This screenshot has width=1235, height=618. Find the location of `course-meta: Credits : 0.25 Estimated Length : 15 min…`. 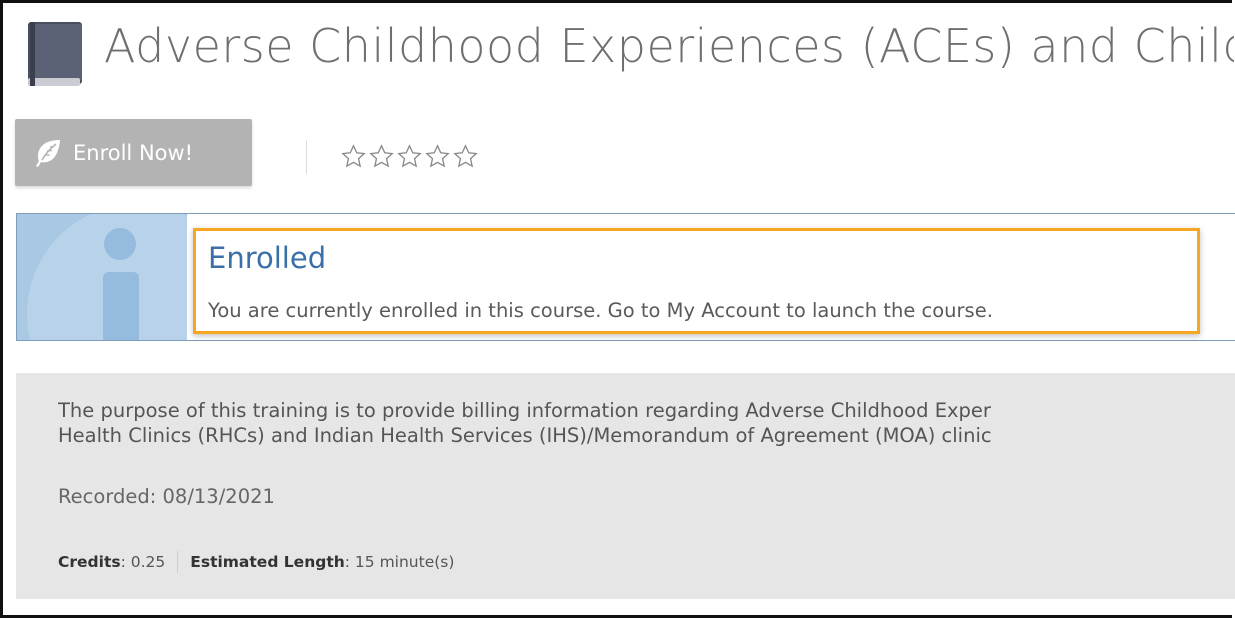

course-meta: Credits : 0.25 Estimated Length : 15 min… is located at coordinates (256, 562).